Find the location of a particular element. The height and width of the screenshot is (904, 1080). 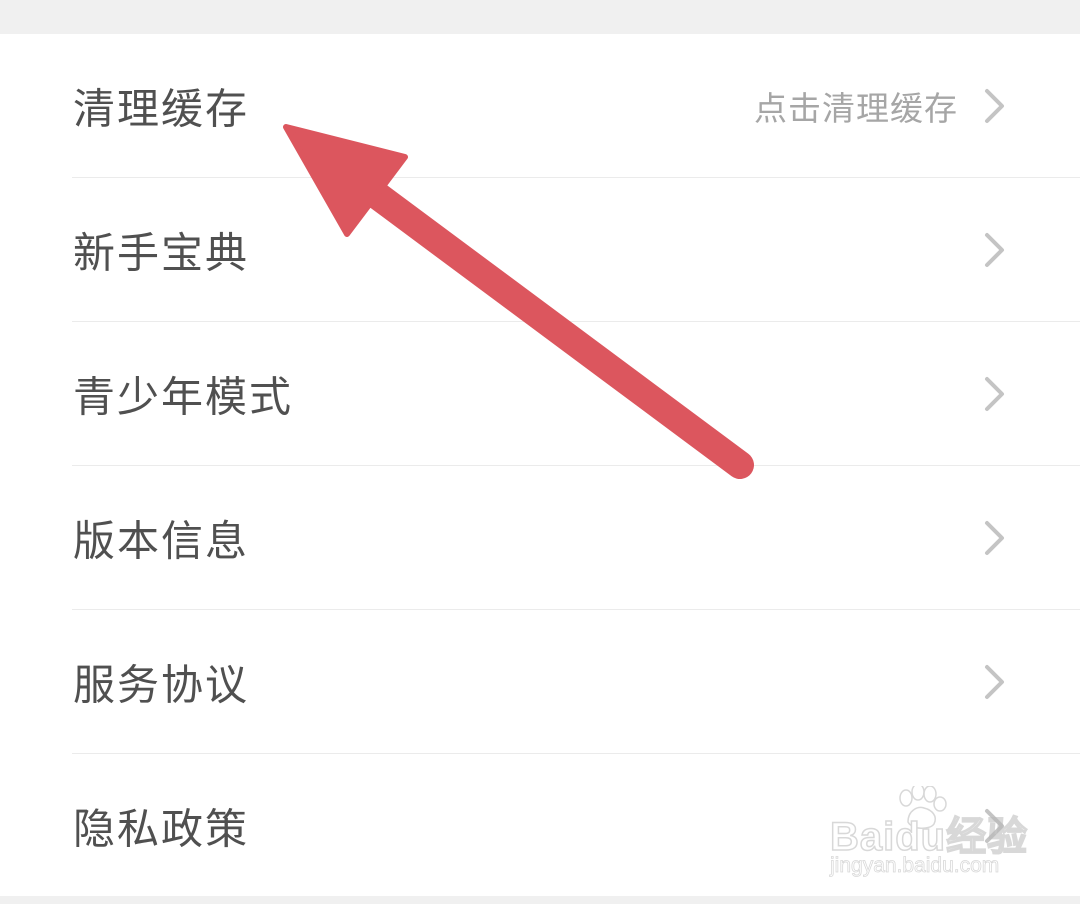

settings-item-label: 新手宝典 is located at coordinates (161, 253).